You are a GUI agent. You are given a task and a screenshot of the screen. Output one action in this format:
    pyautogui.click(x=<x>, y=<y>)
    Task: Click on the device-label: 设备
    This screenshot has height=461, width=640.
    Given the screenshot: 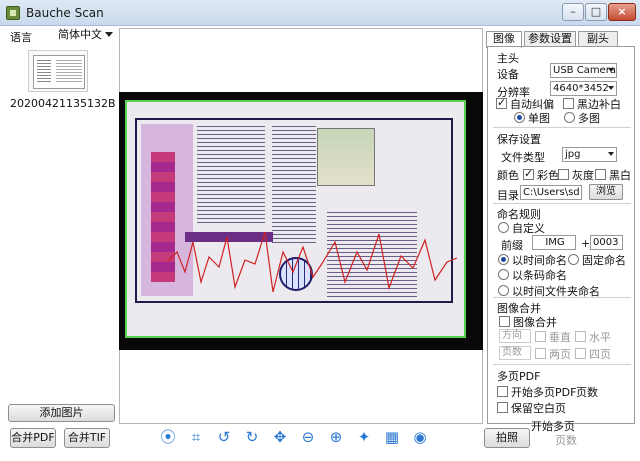 What is the action you would take?
    pyautogui.click(x=508, y=74)
    